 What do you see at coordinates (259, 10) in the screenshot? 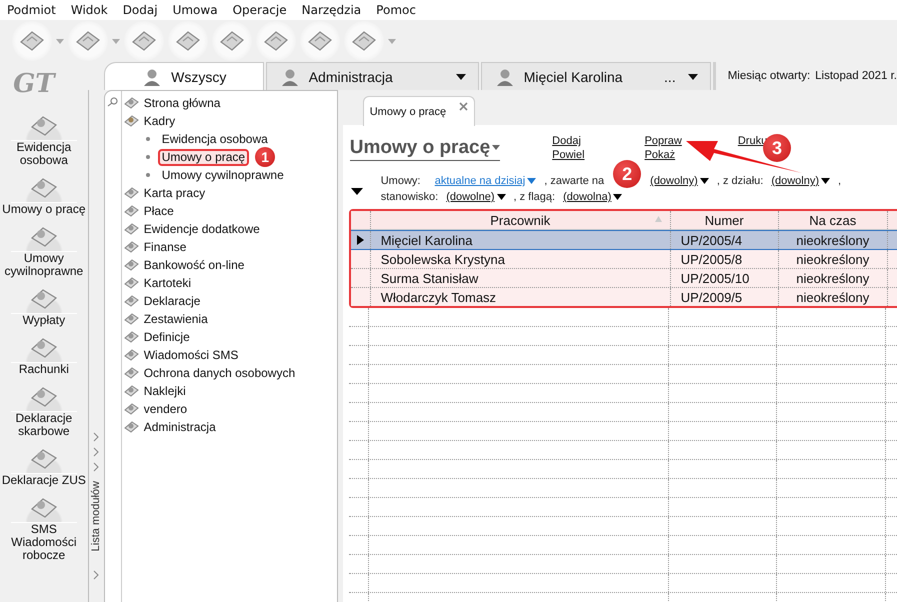
I see `menu-item: Operacje` at bounding box center [259, 10].